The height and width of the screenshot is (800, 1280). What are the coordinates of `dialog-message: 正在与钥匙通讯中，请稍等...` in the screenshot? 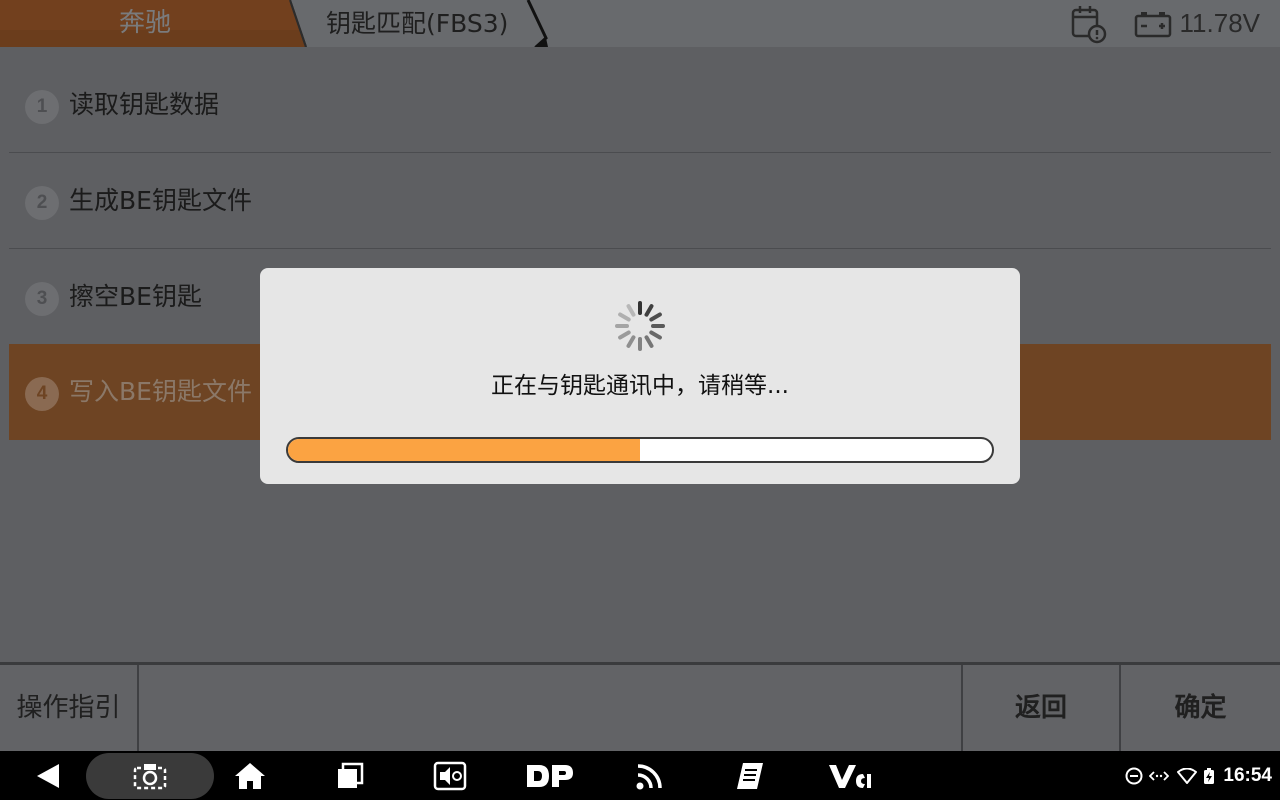 It's located at (640, 386).